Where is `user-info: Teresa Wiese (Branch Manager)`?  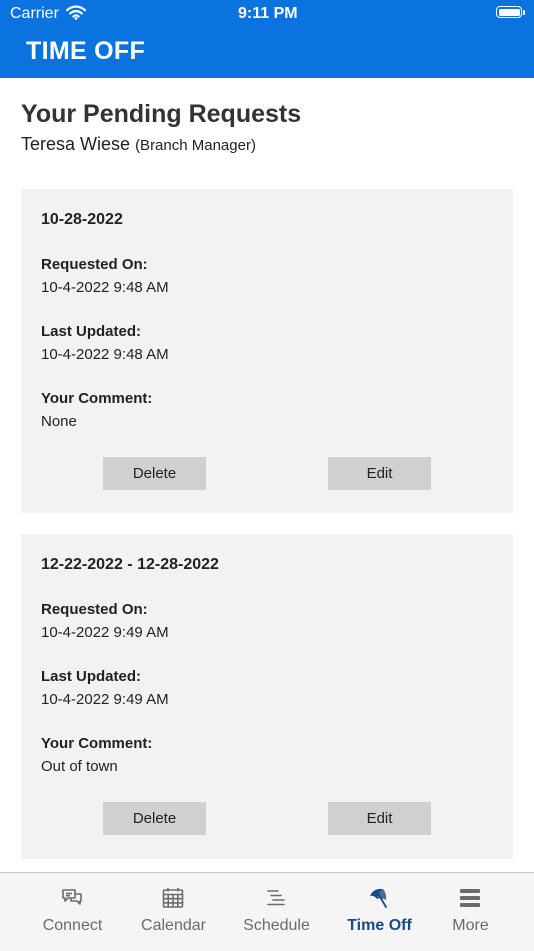
user-info: Teresa Wiese (Branch Manager) is located at coordinates (138, 144).